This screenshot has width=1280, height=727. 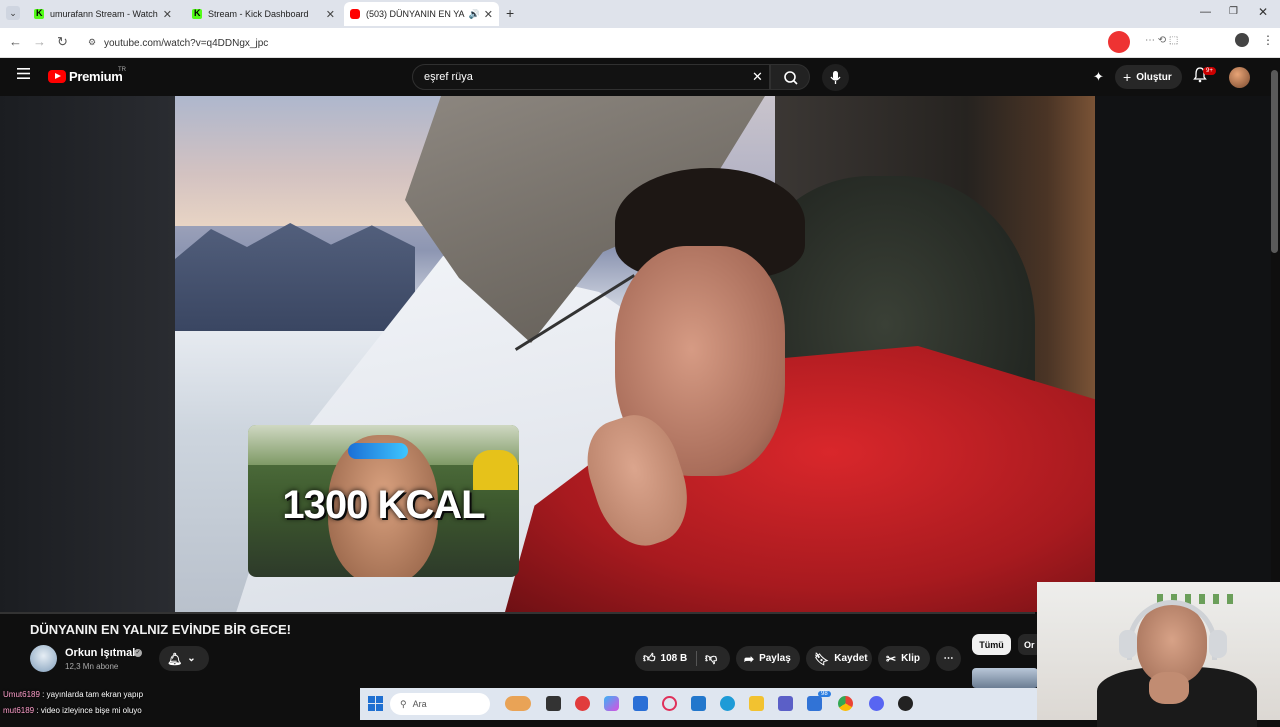 I want to click on tab-kick-dashboard: Stream - Kick Dashboard ✕, so click(x=263, y=14).